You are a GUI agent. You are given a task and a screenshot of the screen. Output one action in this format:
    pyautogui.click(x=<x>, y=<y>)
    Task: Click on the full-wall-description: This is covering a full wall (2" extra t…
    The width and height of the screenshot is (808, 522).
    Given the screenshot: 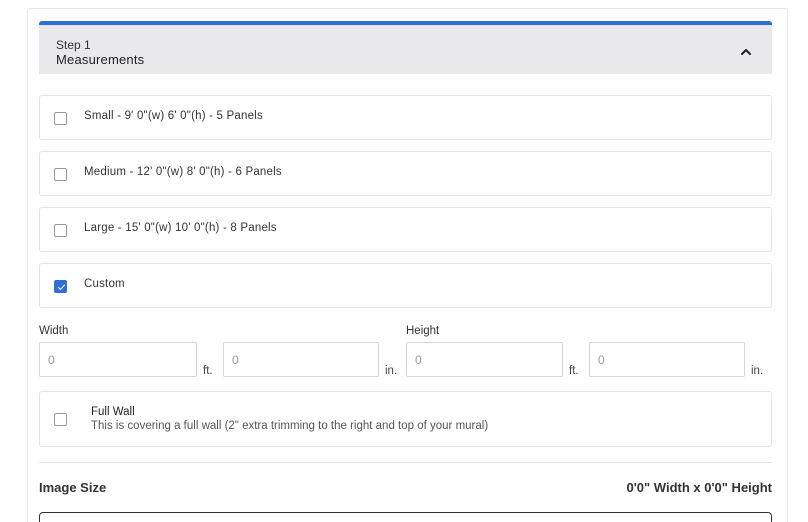 What is the action you would take?
    pyautogui.click(x=290, y=426)
    